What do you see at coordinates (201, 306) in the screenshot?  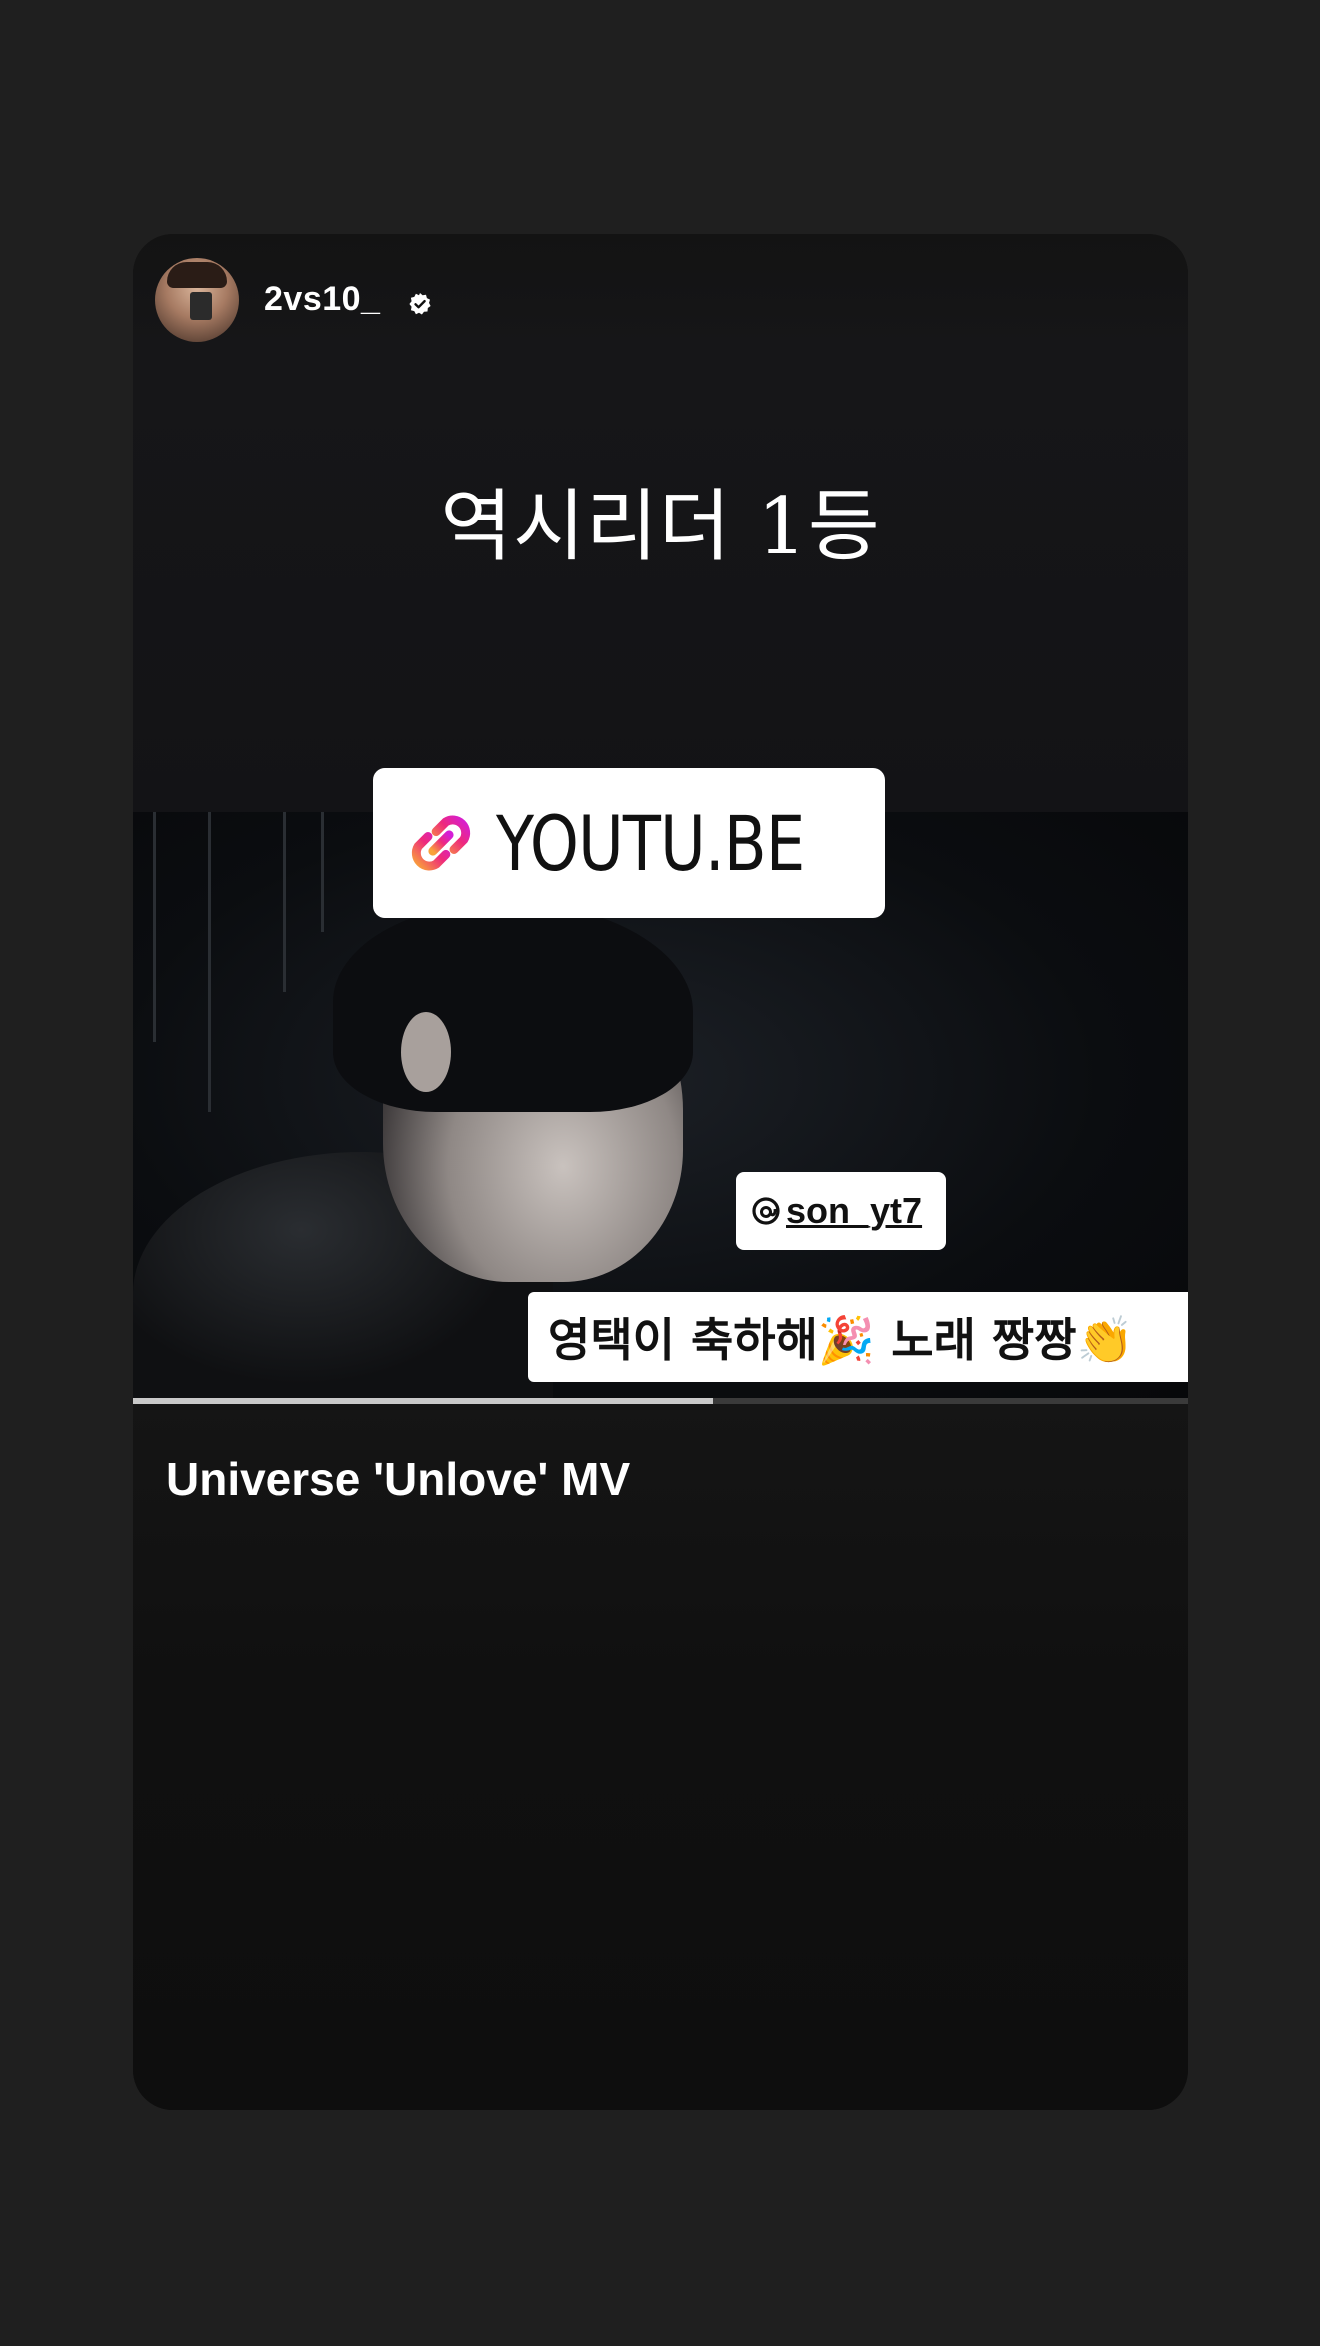 I see `avatar-phone` at bounding box center [201, 306].